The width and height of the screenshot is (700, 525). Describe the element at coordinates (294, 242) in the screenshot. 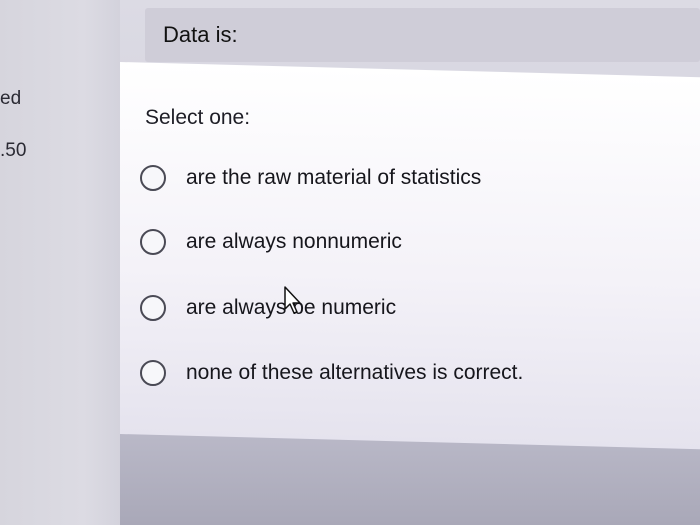

I see `answer-option-label: are always nonnumeric` at that location.